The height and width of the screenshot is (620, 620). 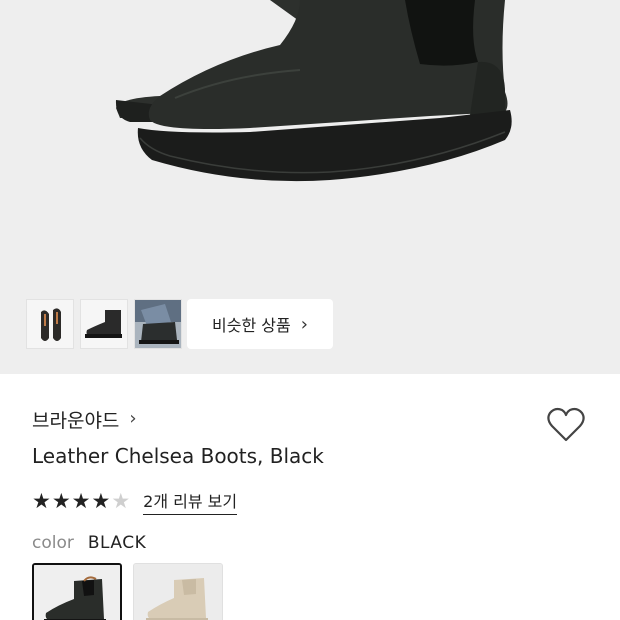 I want to click on brand-link: 브라운야드 ›, so click(x=84, y=419).